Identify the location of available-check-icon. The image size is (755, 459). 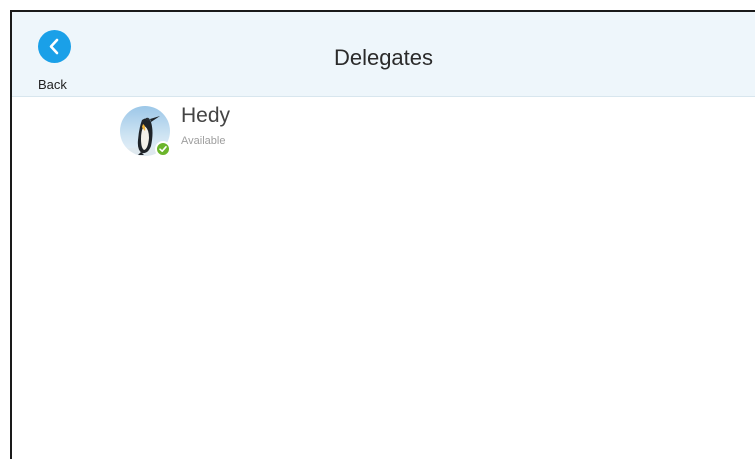
(163, 149).